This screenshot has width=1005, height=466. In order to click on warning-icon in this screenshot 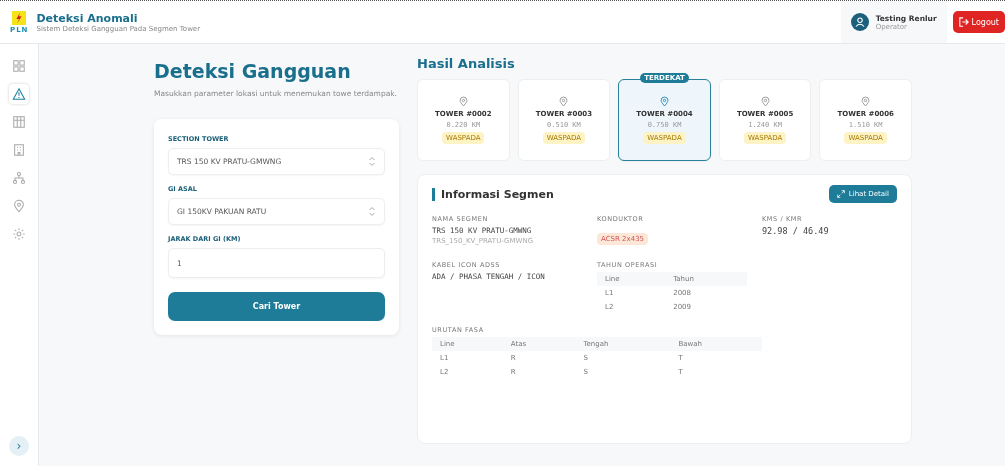, I will do `click(19, 94)`.